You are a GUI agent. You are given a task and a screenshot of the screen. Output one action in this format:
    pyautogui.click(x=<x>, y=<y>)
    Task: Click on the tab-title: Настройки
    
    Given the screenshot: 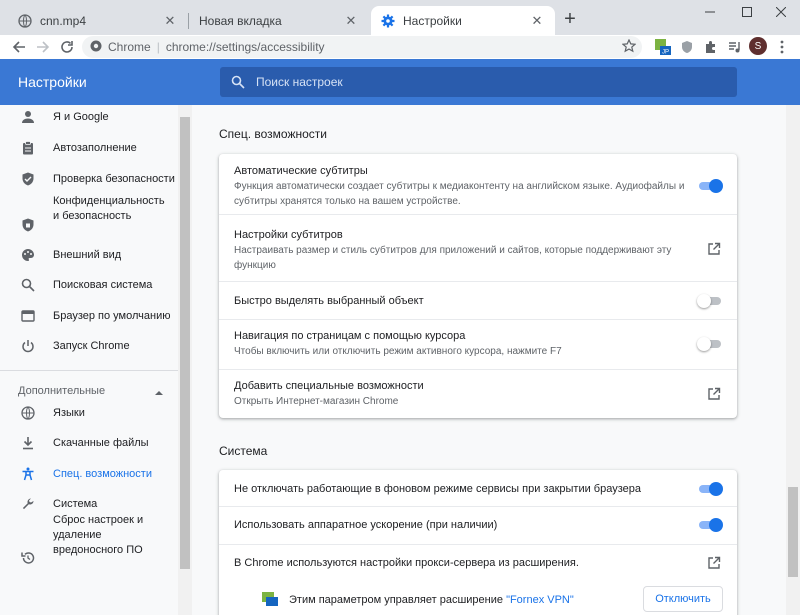 What is the action you would take?
    pyautogui.click(x=432, y=20)
    